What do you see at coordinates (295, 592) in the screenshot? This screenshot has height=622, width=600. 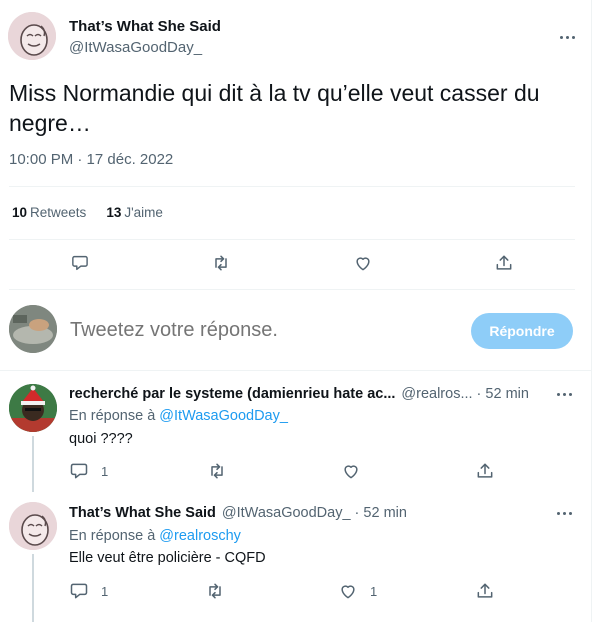 I see `reply-actions: 1 1` at bounding box center [295, 592].